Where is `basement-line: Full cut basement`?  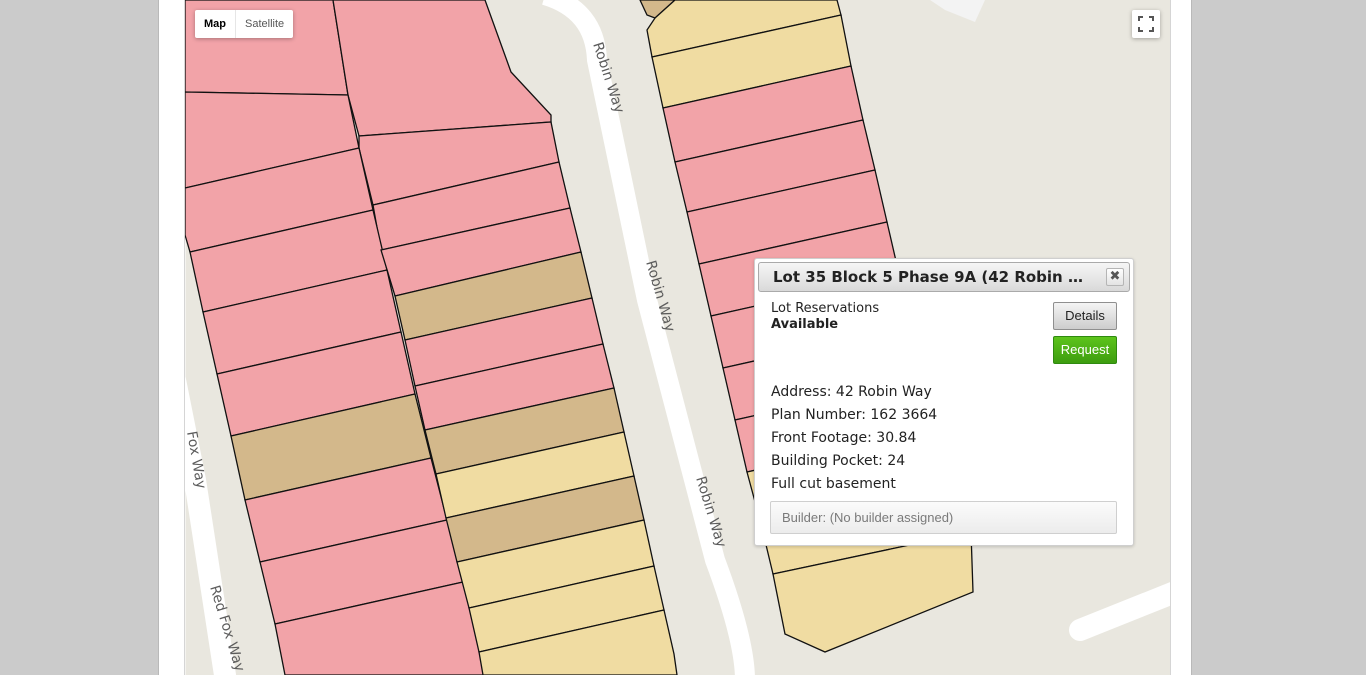
basement-line: Full cut basement is located at coordinates (833, 484).